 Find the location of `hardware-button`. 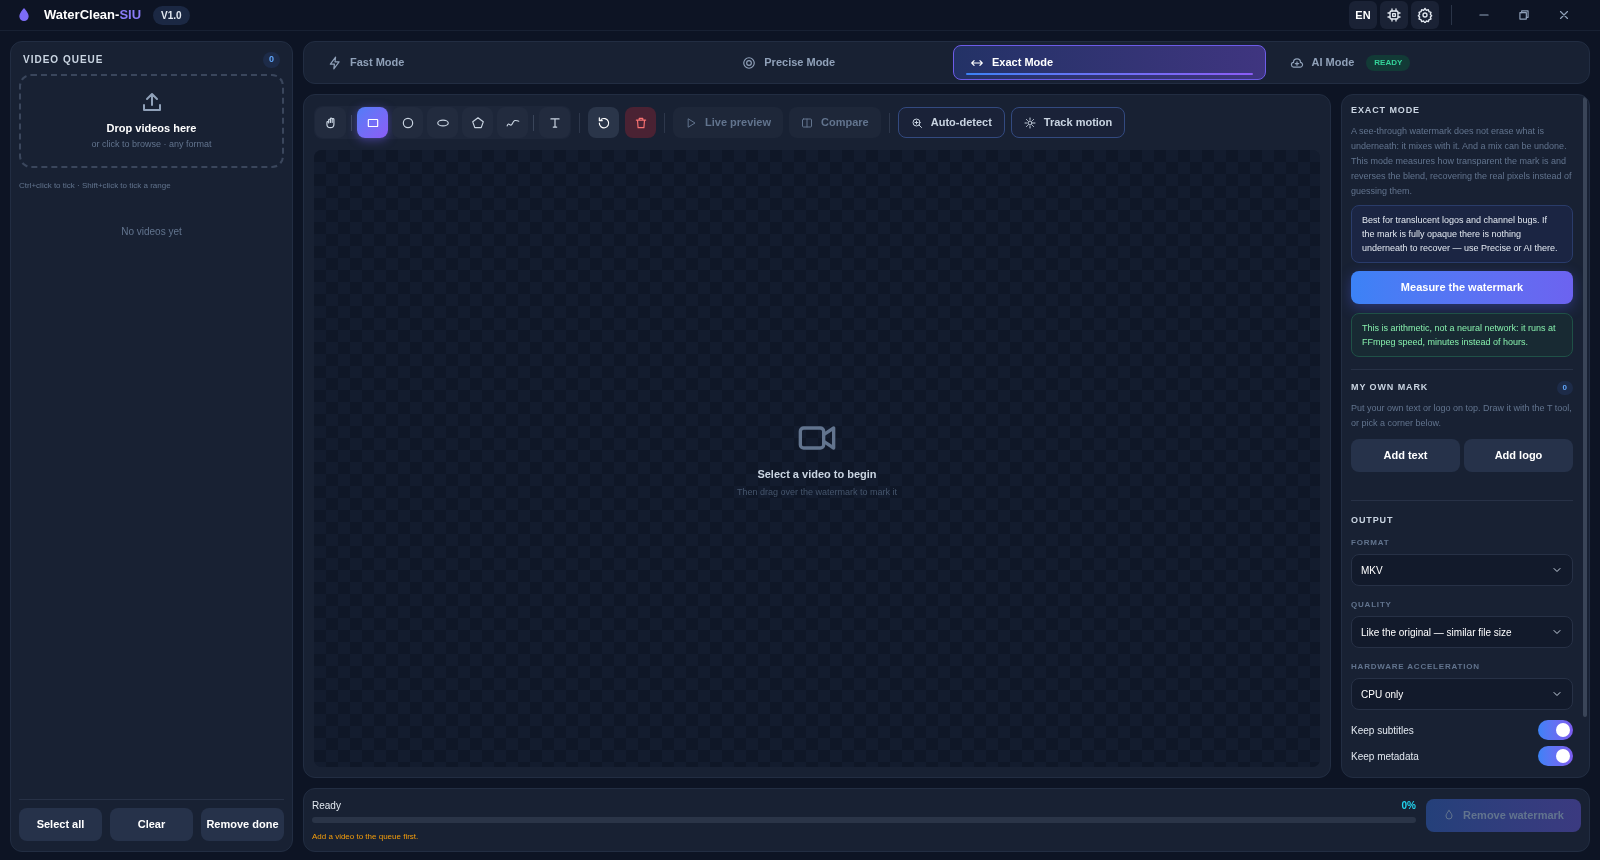

hardware-button is located at coordinates (1394, 15).